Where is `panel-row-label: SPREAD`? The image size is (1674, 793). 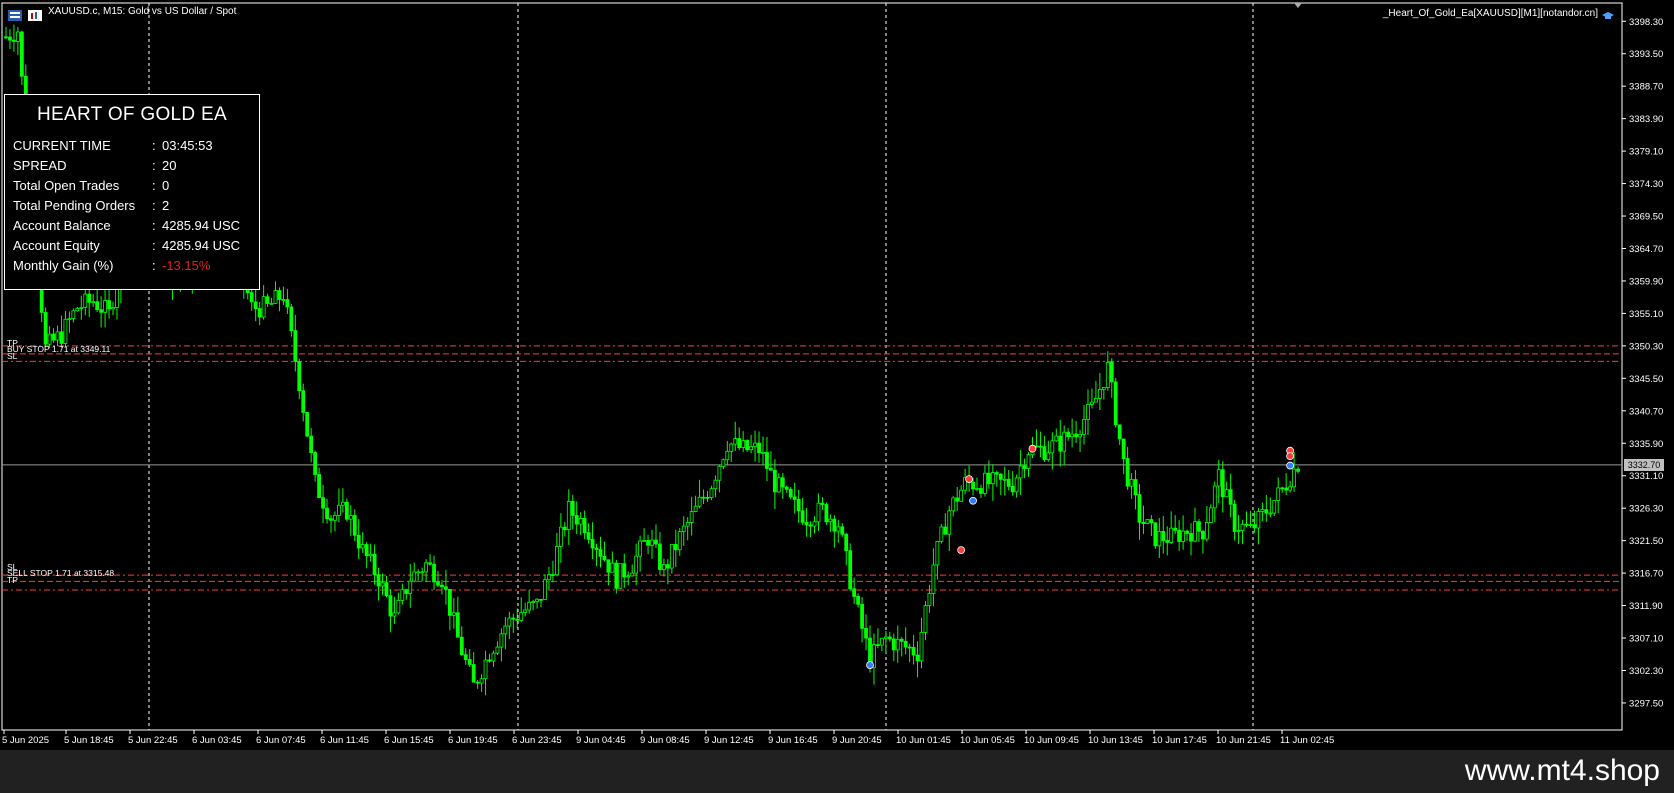
panel-row-label: SPREAD is located at coordinates (40, 165).